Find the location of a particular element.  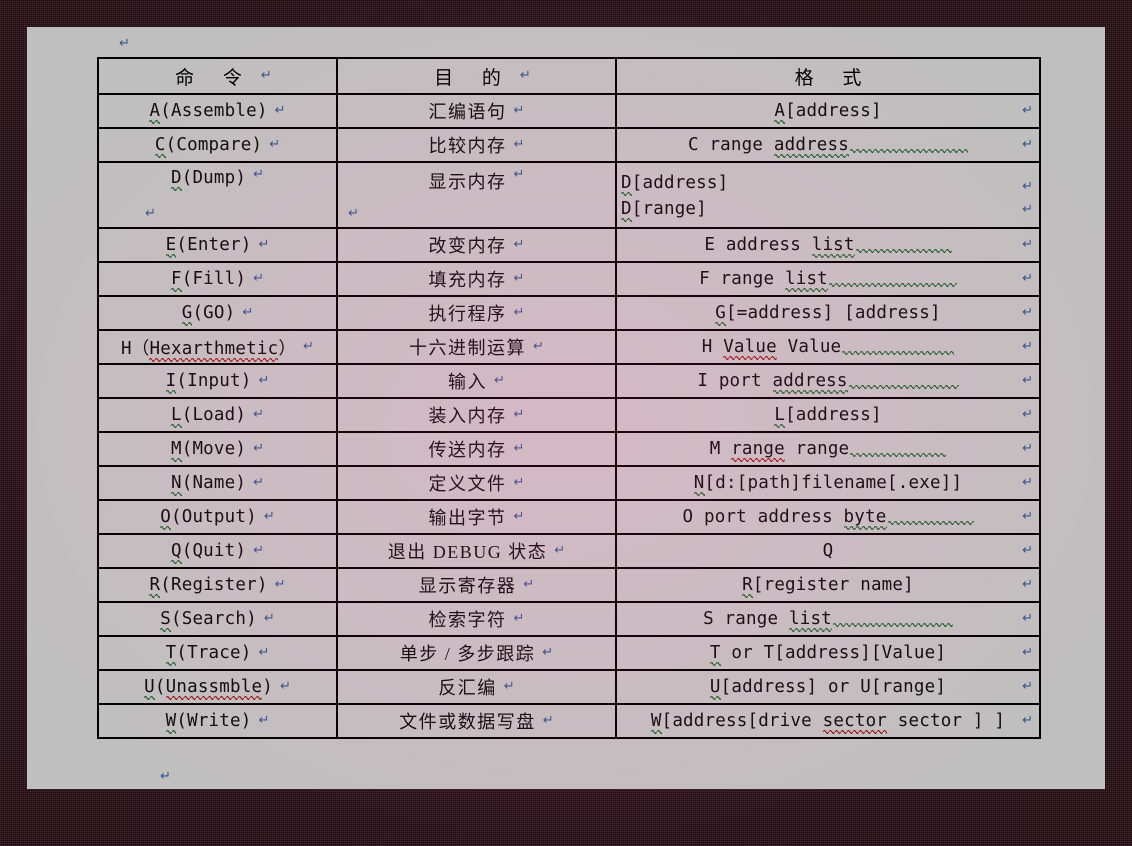

format-text: W[address[drive sector sector ] ] is located at coordinates (828, 722).